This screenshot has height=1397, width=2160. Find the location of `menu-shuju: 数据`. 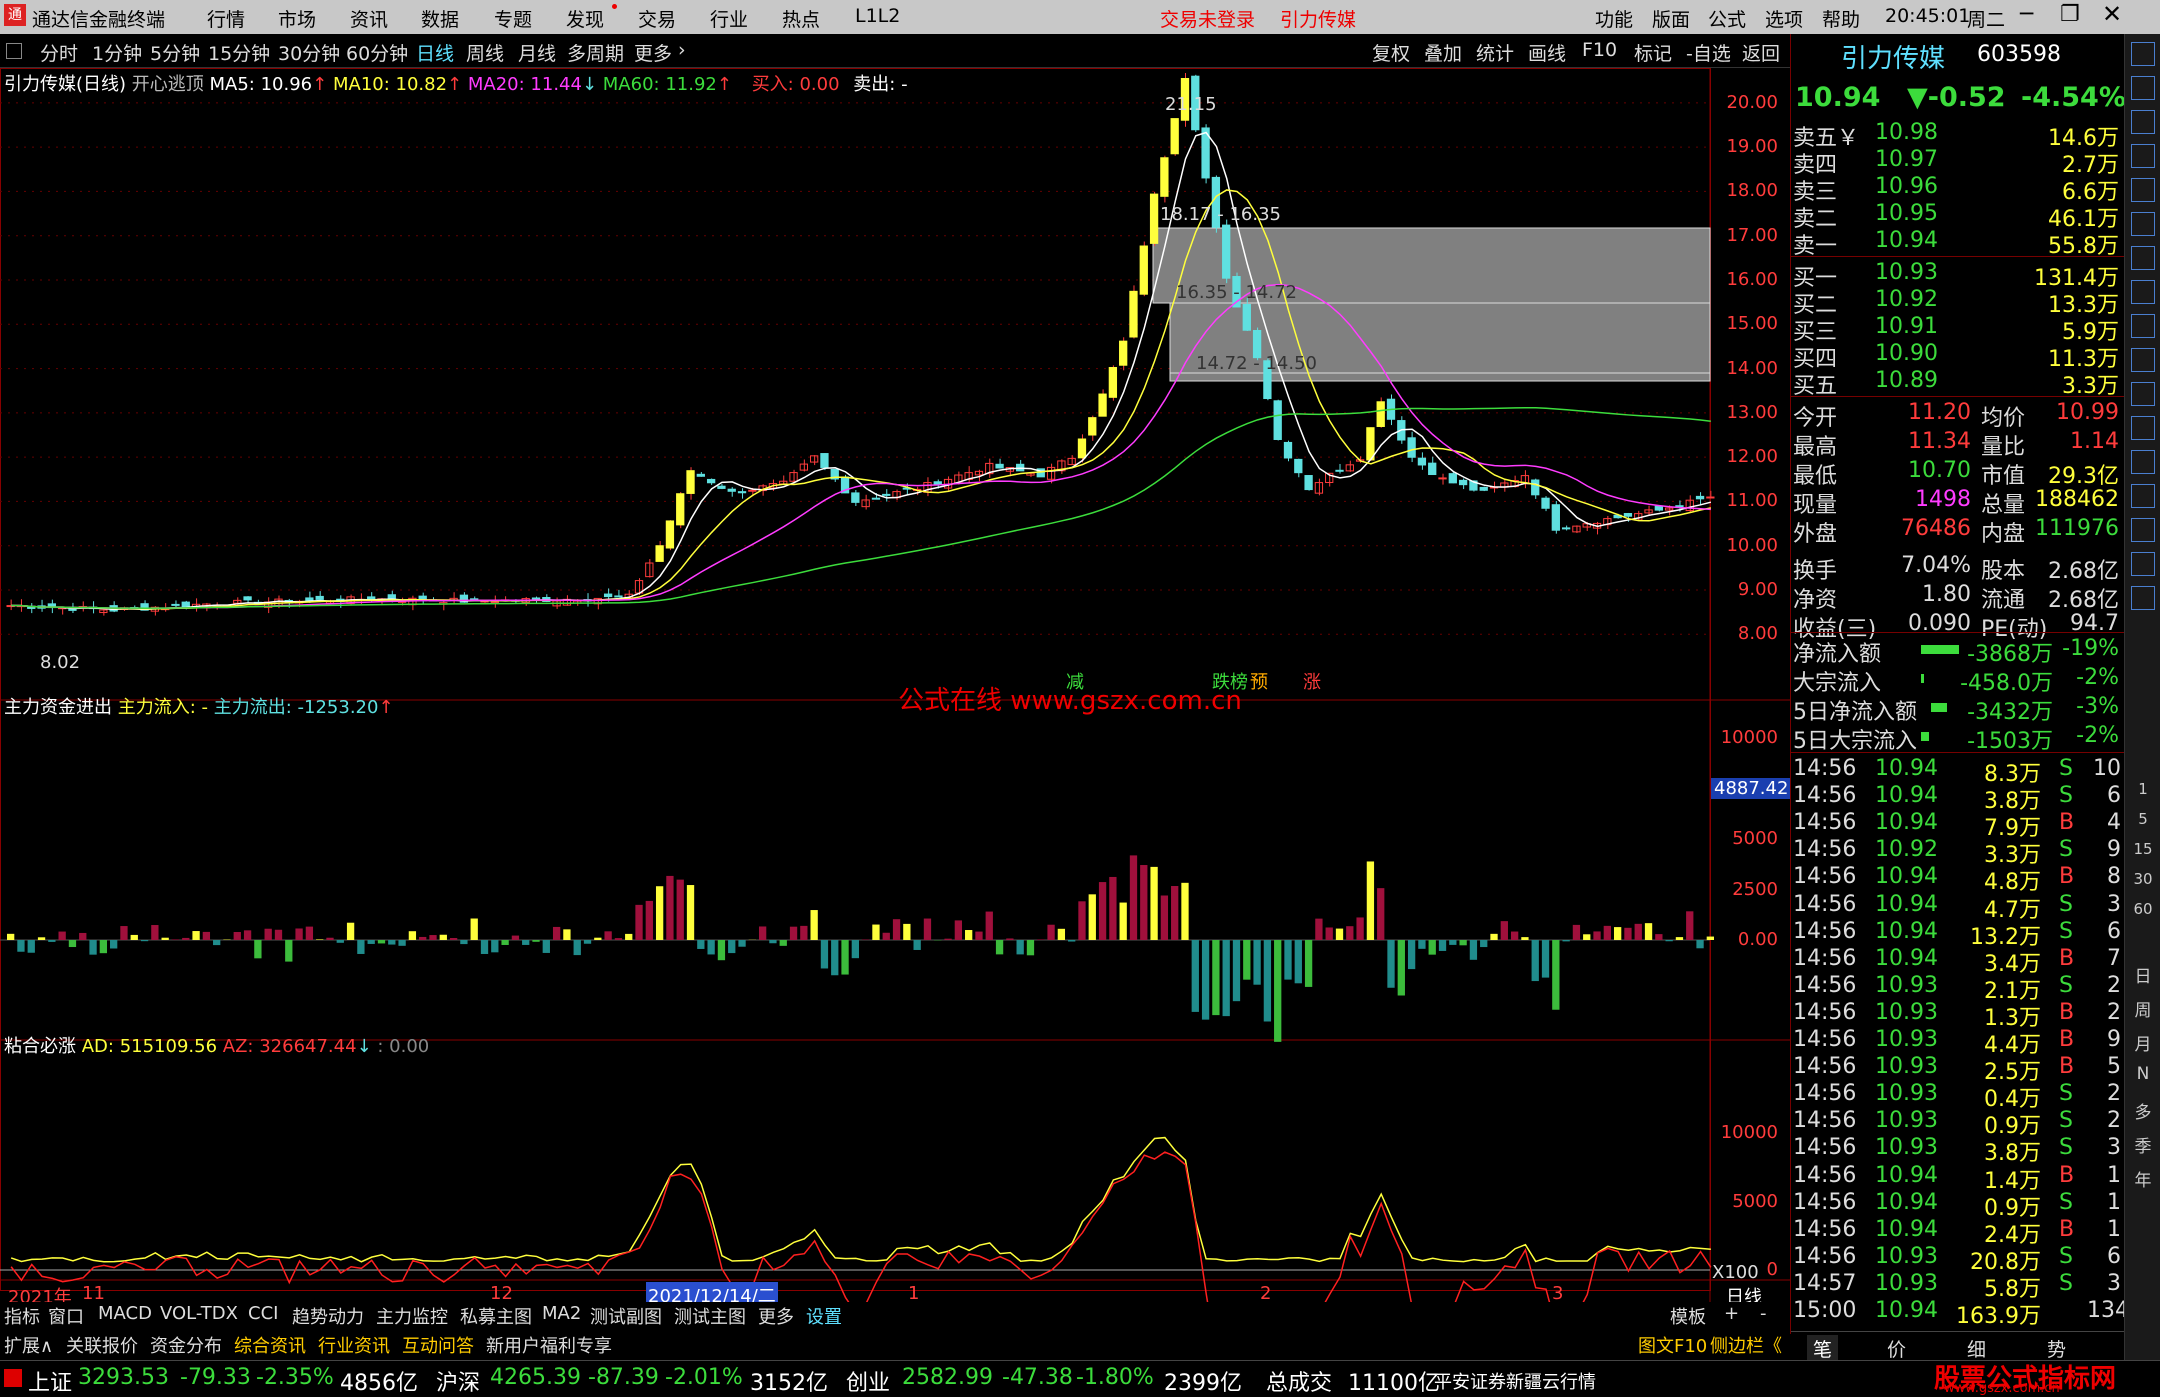

menu-shuju: 数据 is located at coordinates (440, 18).